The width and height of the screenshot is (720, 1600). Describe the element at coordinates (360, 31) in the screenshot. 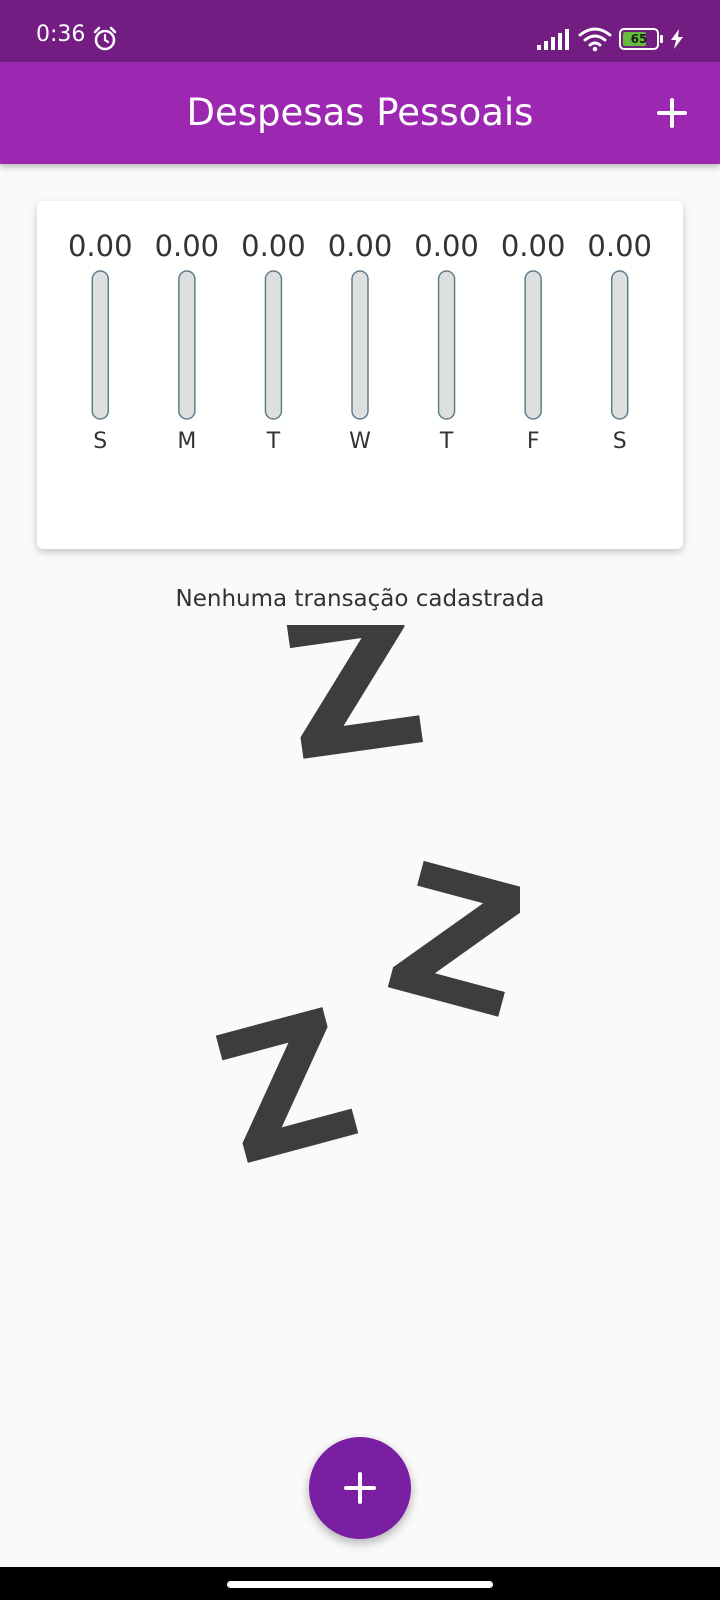

I see `status-bar: 0:36 65` at that location.